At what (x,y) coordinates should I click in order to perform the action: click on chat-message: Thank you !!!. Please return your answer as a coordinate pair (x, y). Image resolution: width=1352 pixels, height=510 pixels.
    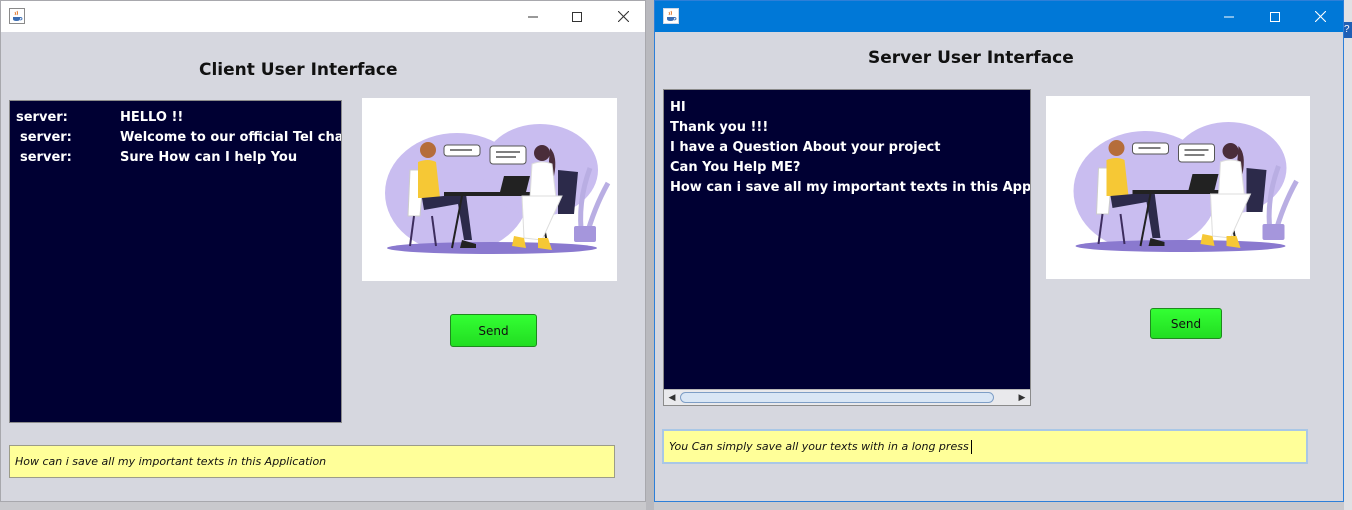
    Looking at the image, I should click on (719, 127).